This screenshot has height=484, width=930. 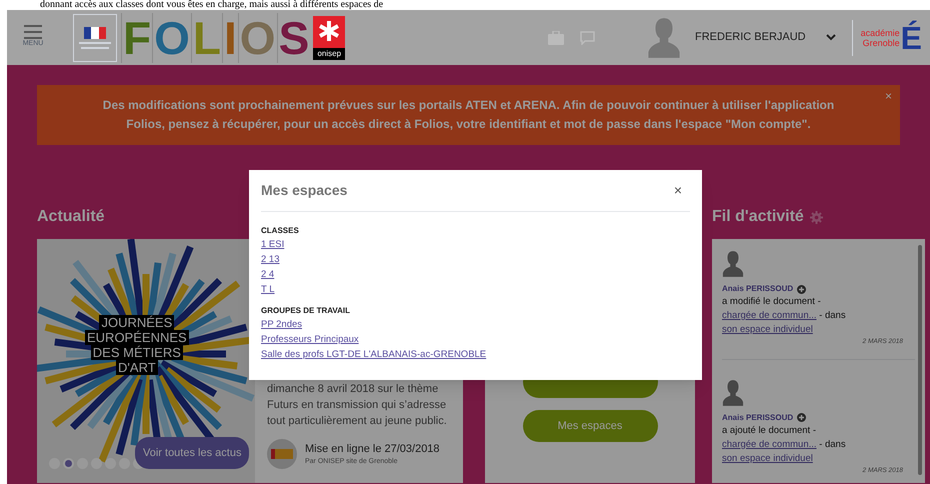 I want to click on section-heading: CLASSES, so click(x=280, y=231).